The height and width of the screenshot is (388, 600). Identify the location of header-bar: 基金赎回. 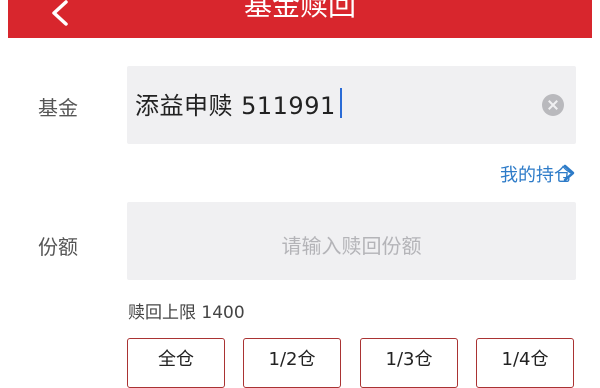
(300, 19).